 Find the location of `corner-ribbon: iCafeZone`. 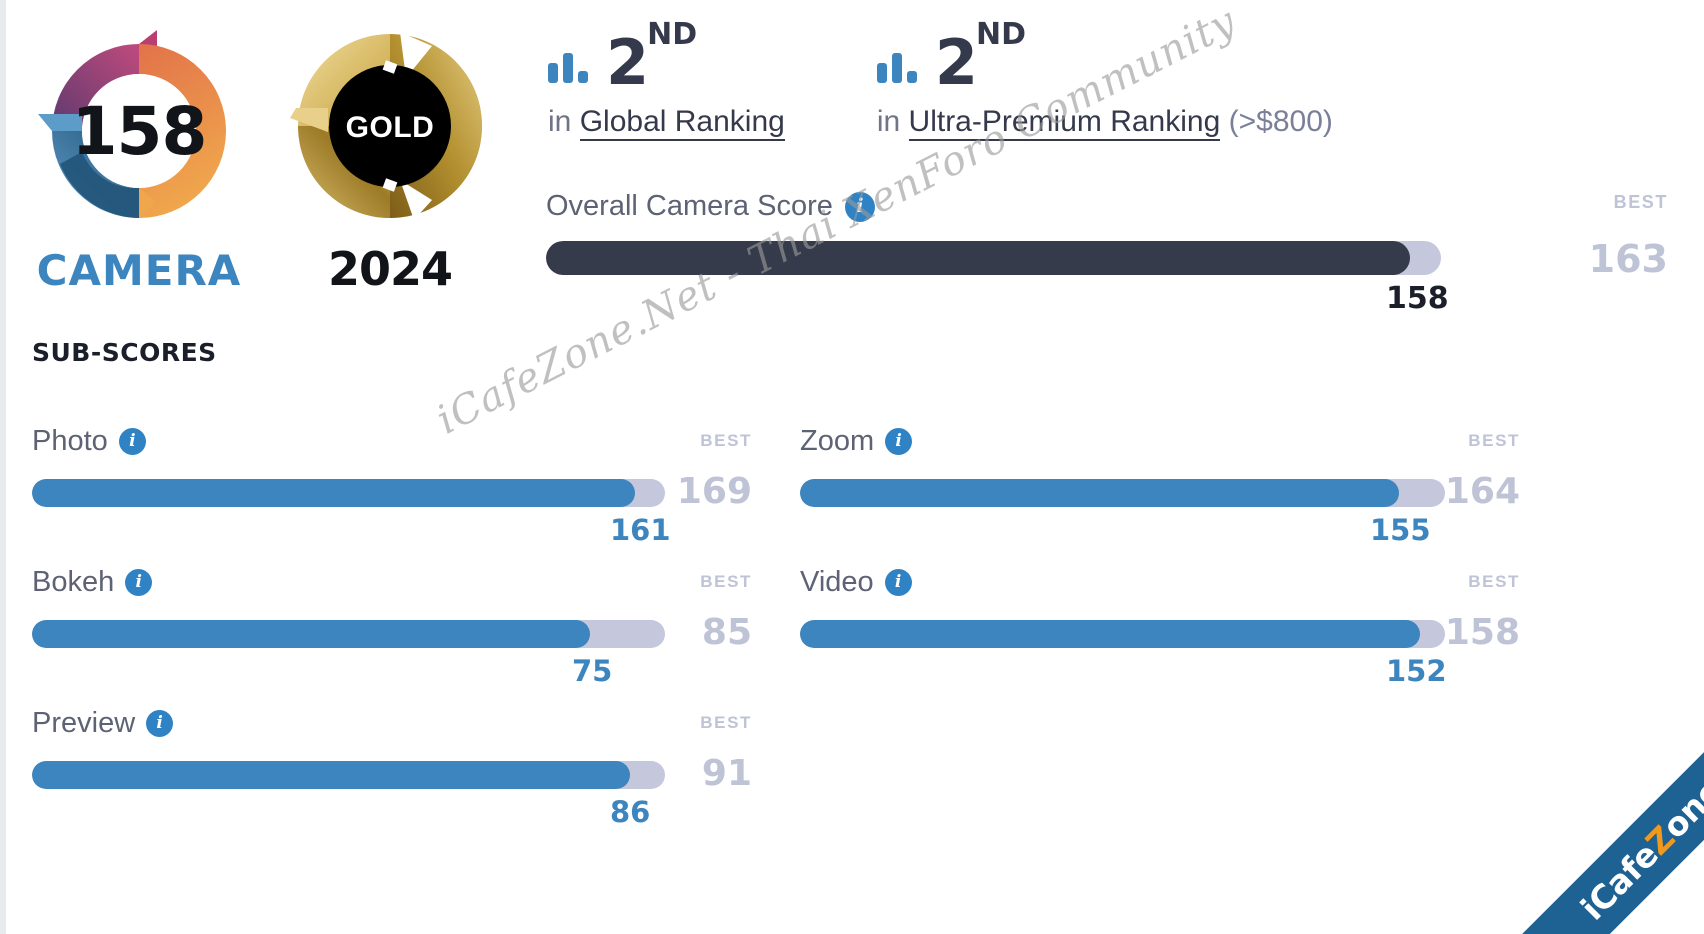

corner-ribbon: iCafeZone is located at coordinates (1574, 804).